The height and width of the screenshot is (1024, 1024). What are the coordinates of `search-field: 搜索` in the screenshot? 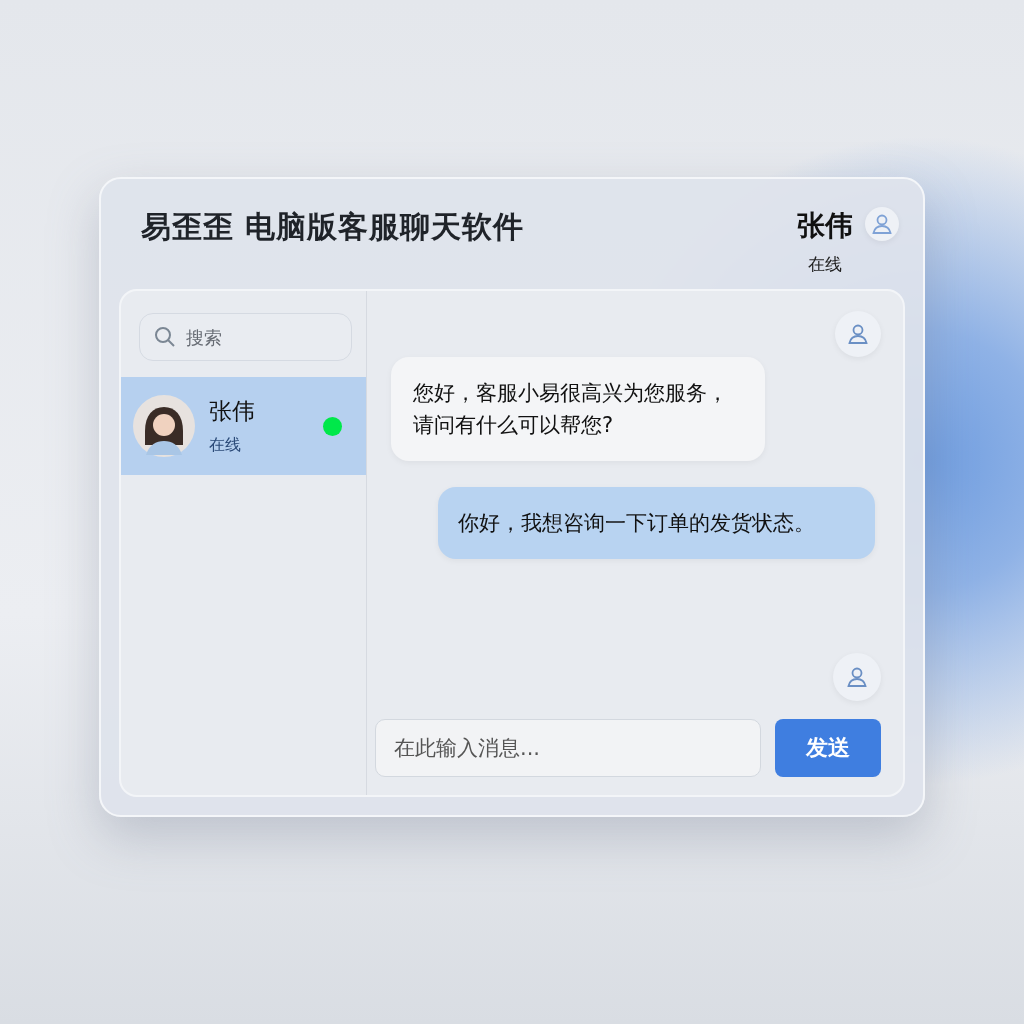 It's located at (245, 337).